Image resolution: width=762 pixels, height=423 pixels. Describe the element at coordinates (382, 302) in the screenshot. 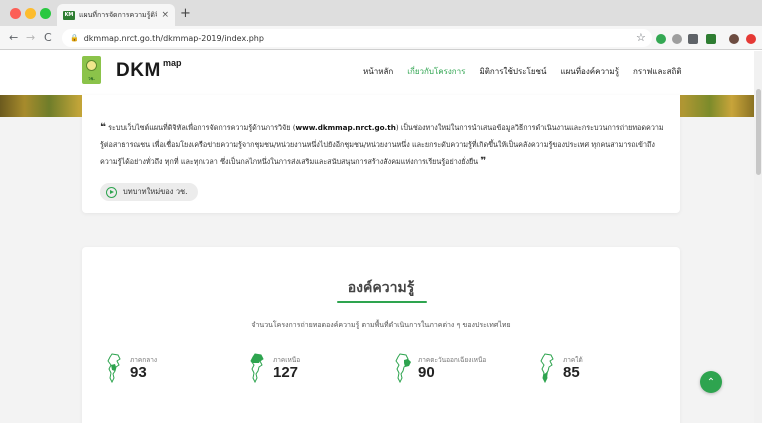

I see `title-underline` at that location.